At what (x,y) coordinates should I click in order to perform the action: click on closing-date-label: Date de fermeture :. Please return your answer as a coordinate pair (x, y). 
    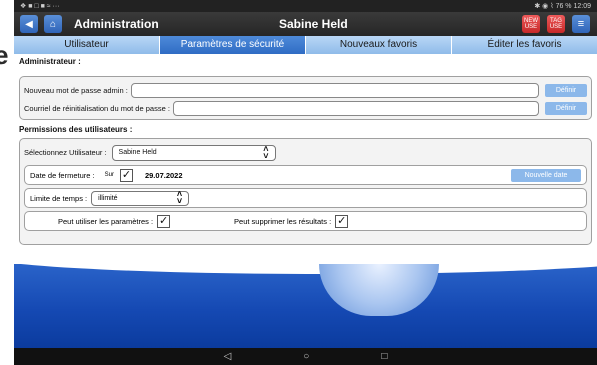
    Looking at the image, I should click on (62, 175).